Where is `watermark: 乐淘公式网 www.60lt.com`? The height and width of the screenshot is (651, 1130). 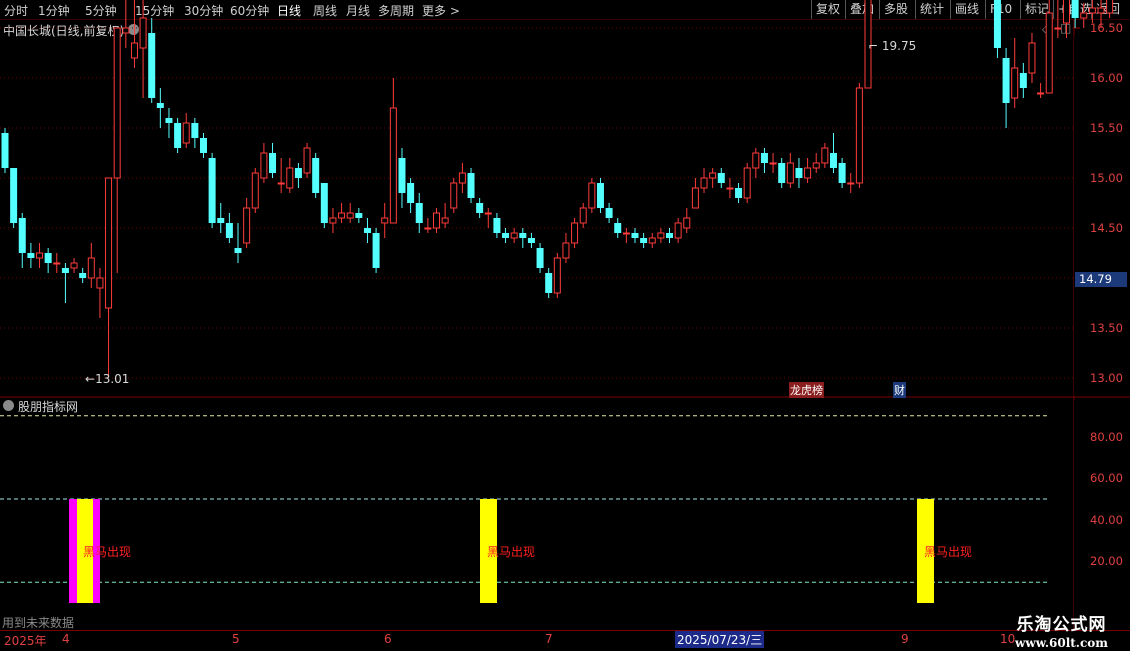
watermark: 乐淘公式网 www.60lt.com is located at coordinates (1061, 630).